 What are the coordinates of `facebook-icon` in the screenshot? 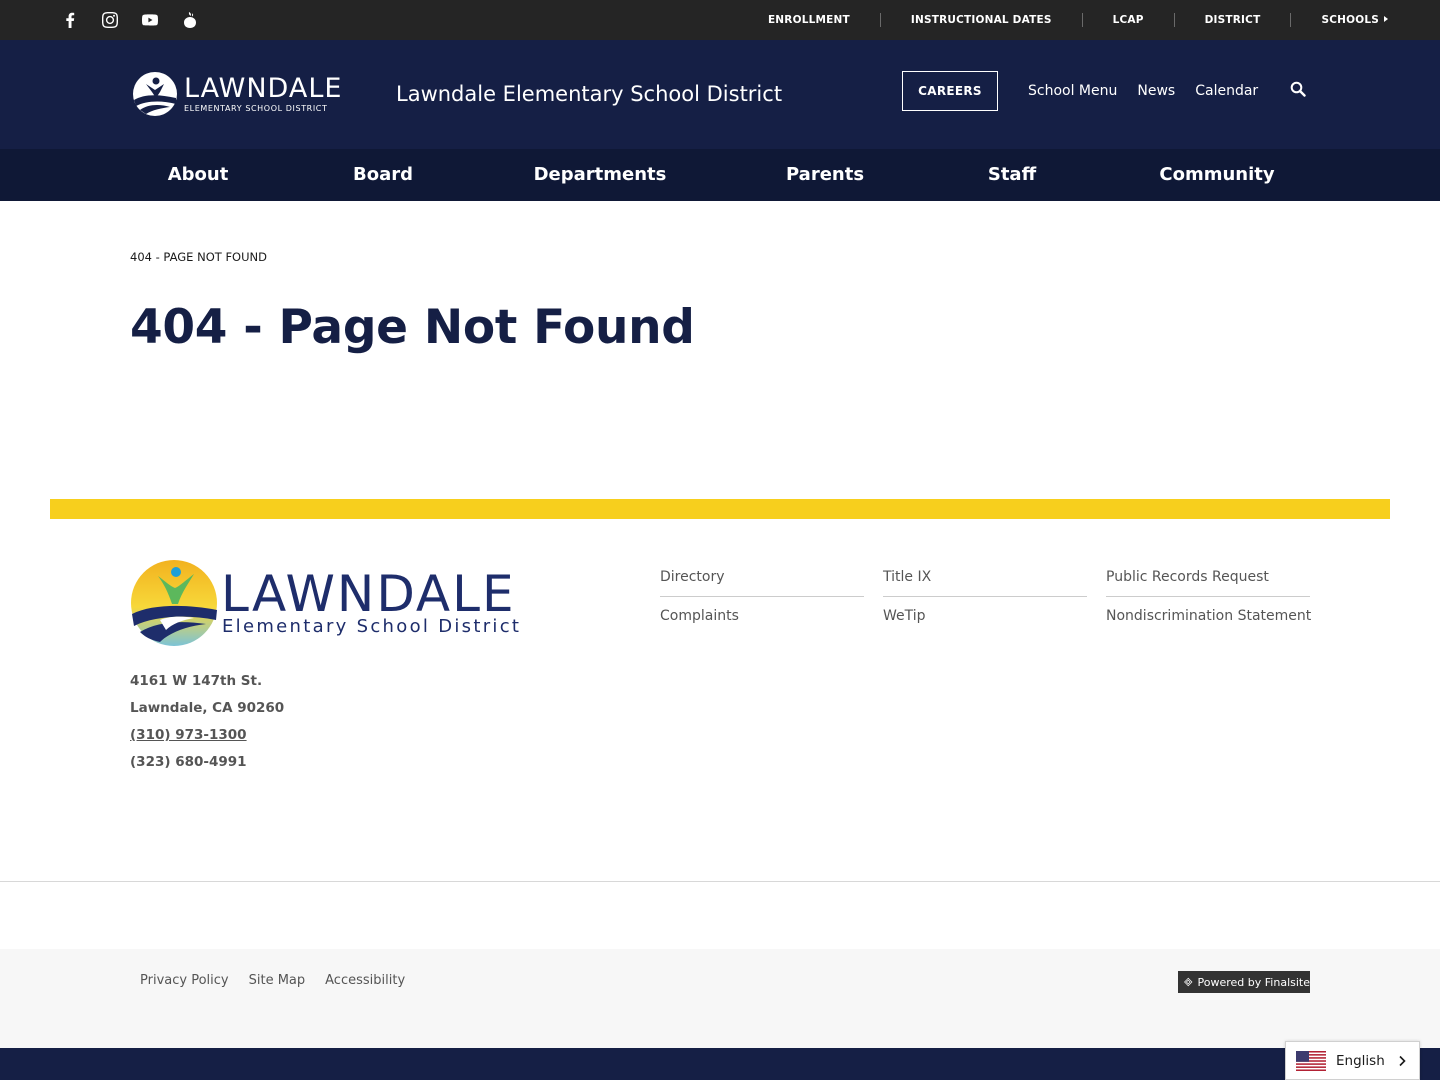 It's located at (70, 20).